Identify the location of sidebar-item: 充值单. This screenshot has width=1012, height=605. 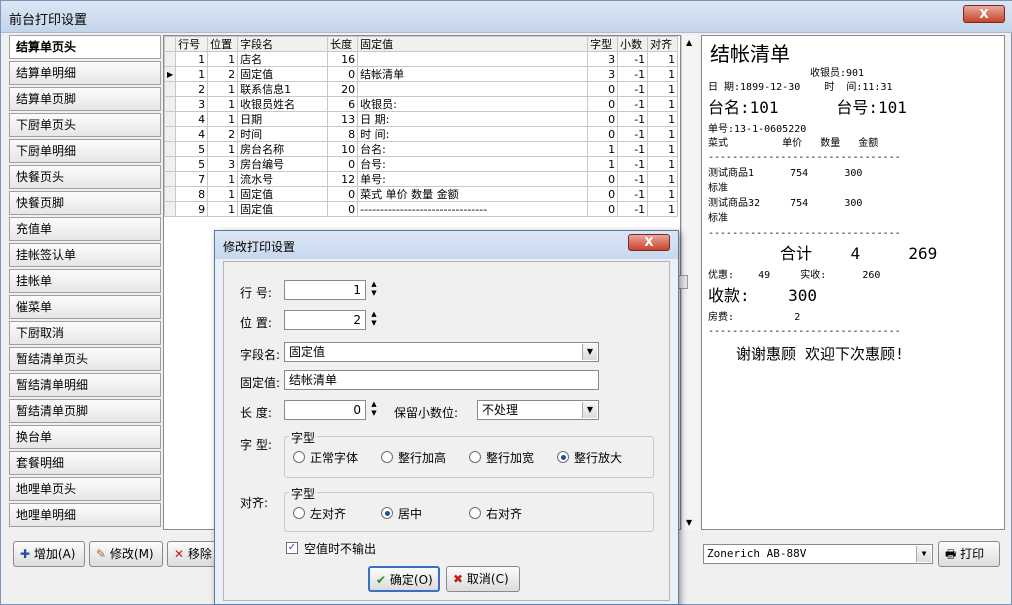
(85, 229).